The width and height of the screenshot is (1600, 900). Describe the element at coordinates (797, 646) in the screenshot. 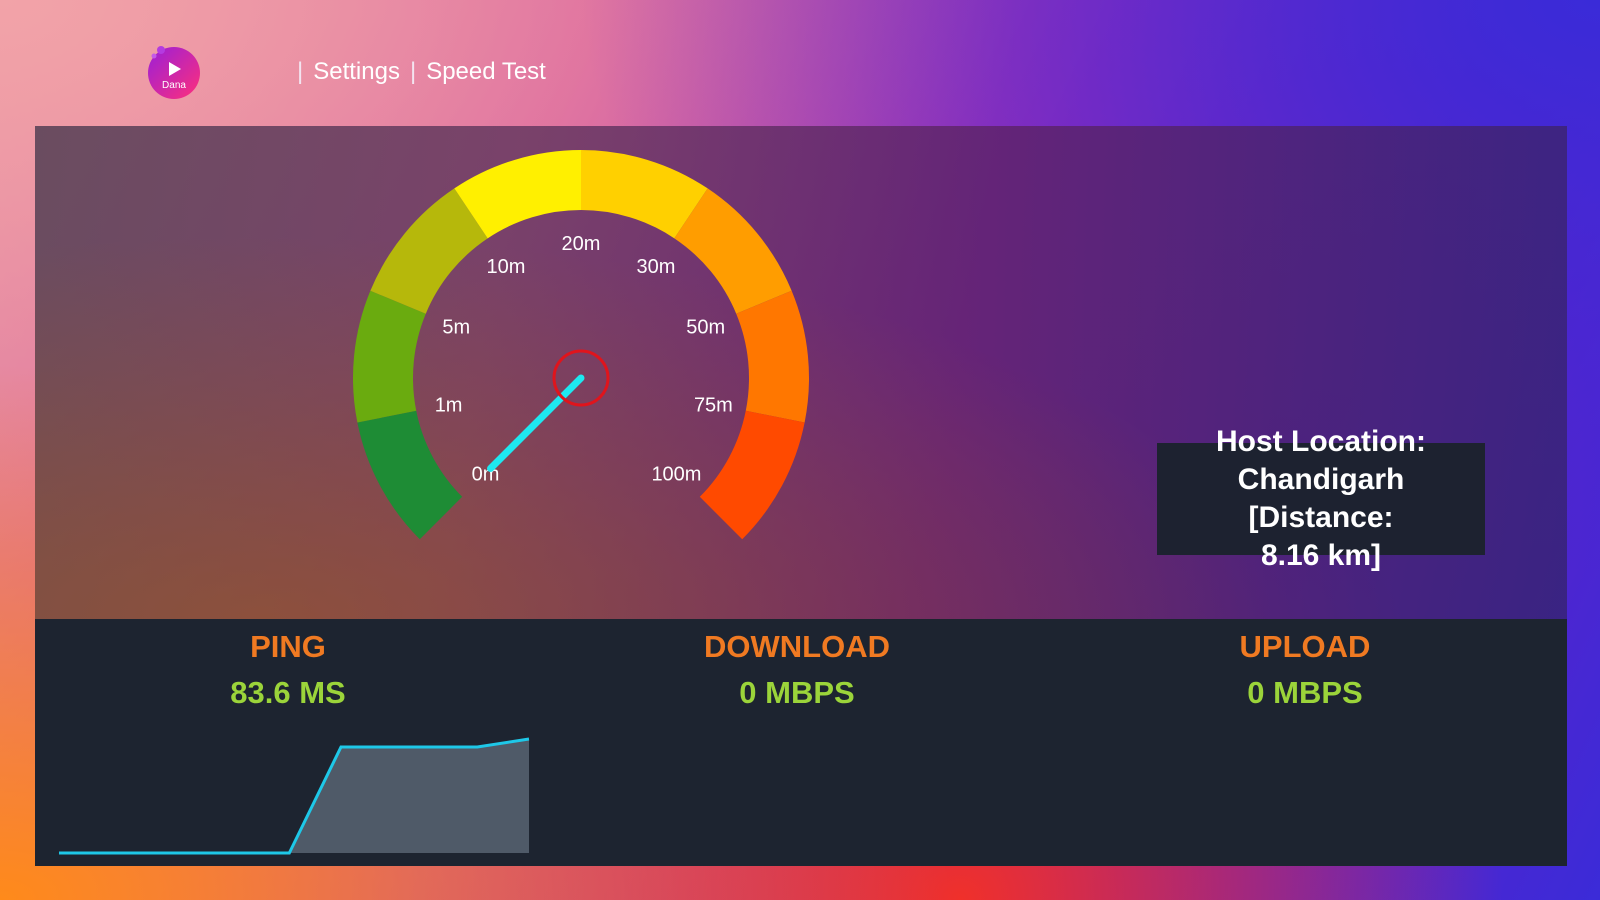

I see `download-label: DOWNLOAD` at that location.